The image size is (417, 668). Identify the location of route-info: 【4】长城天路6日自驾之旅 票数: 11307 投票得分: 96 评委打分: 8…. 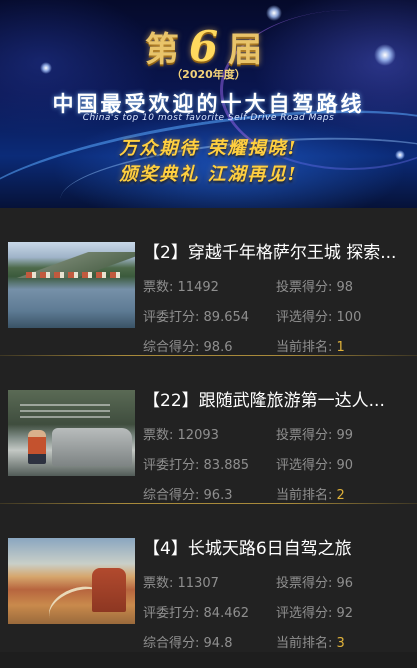
(276, 597).